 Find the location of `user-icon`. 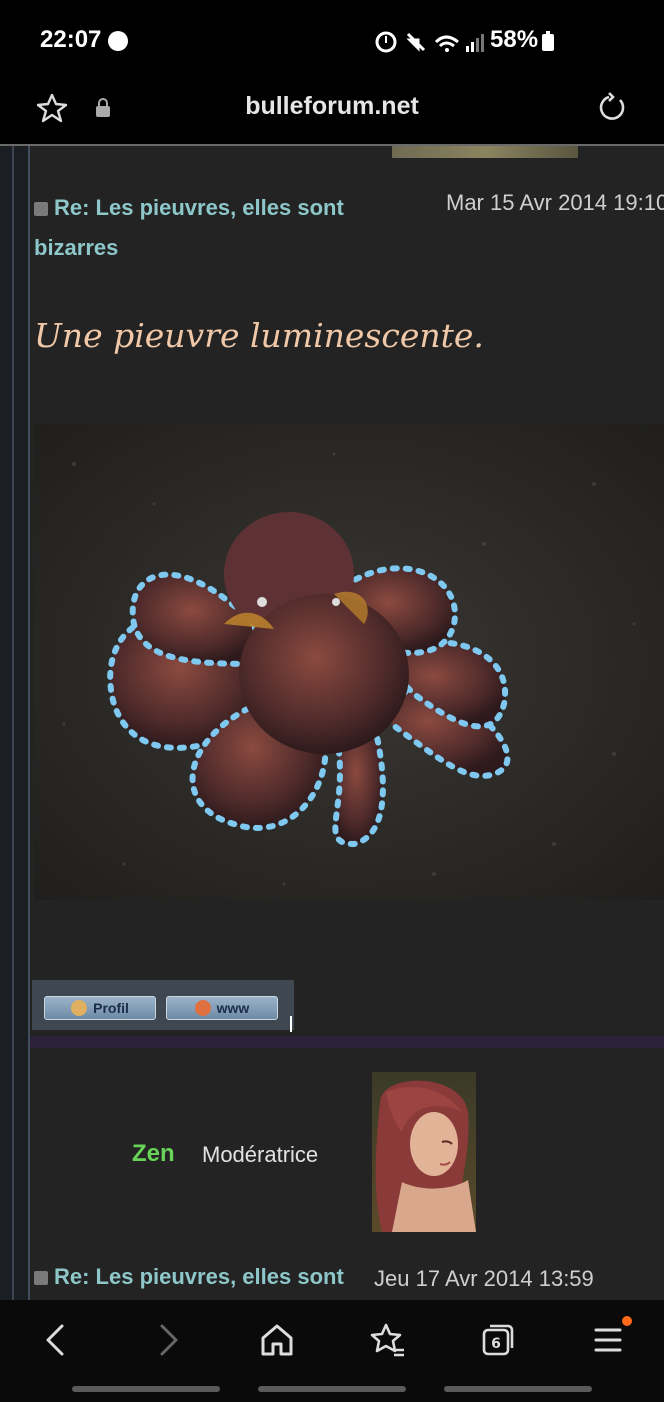

user-icon is located at coordinates (79, 1008).